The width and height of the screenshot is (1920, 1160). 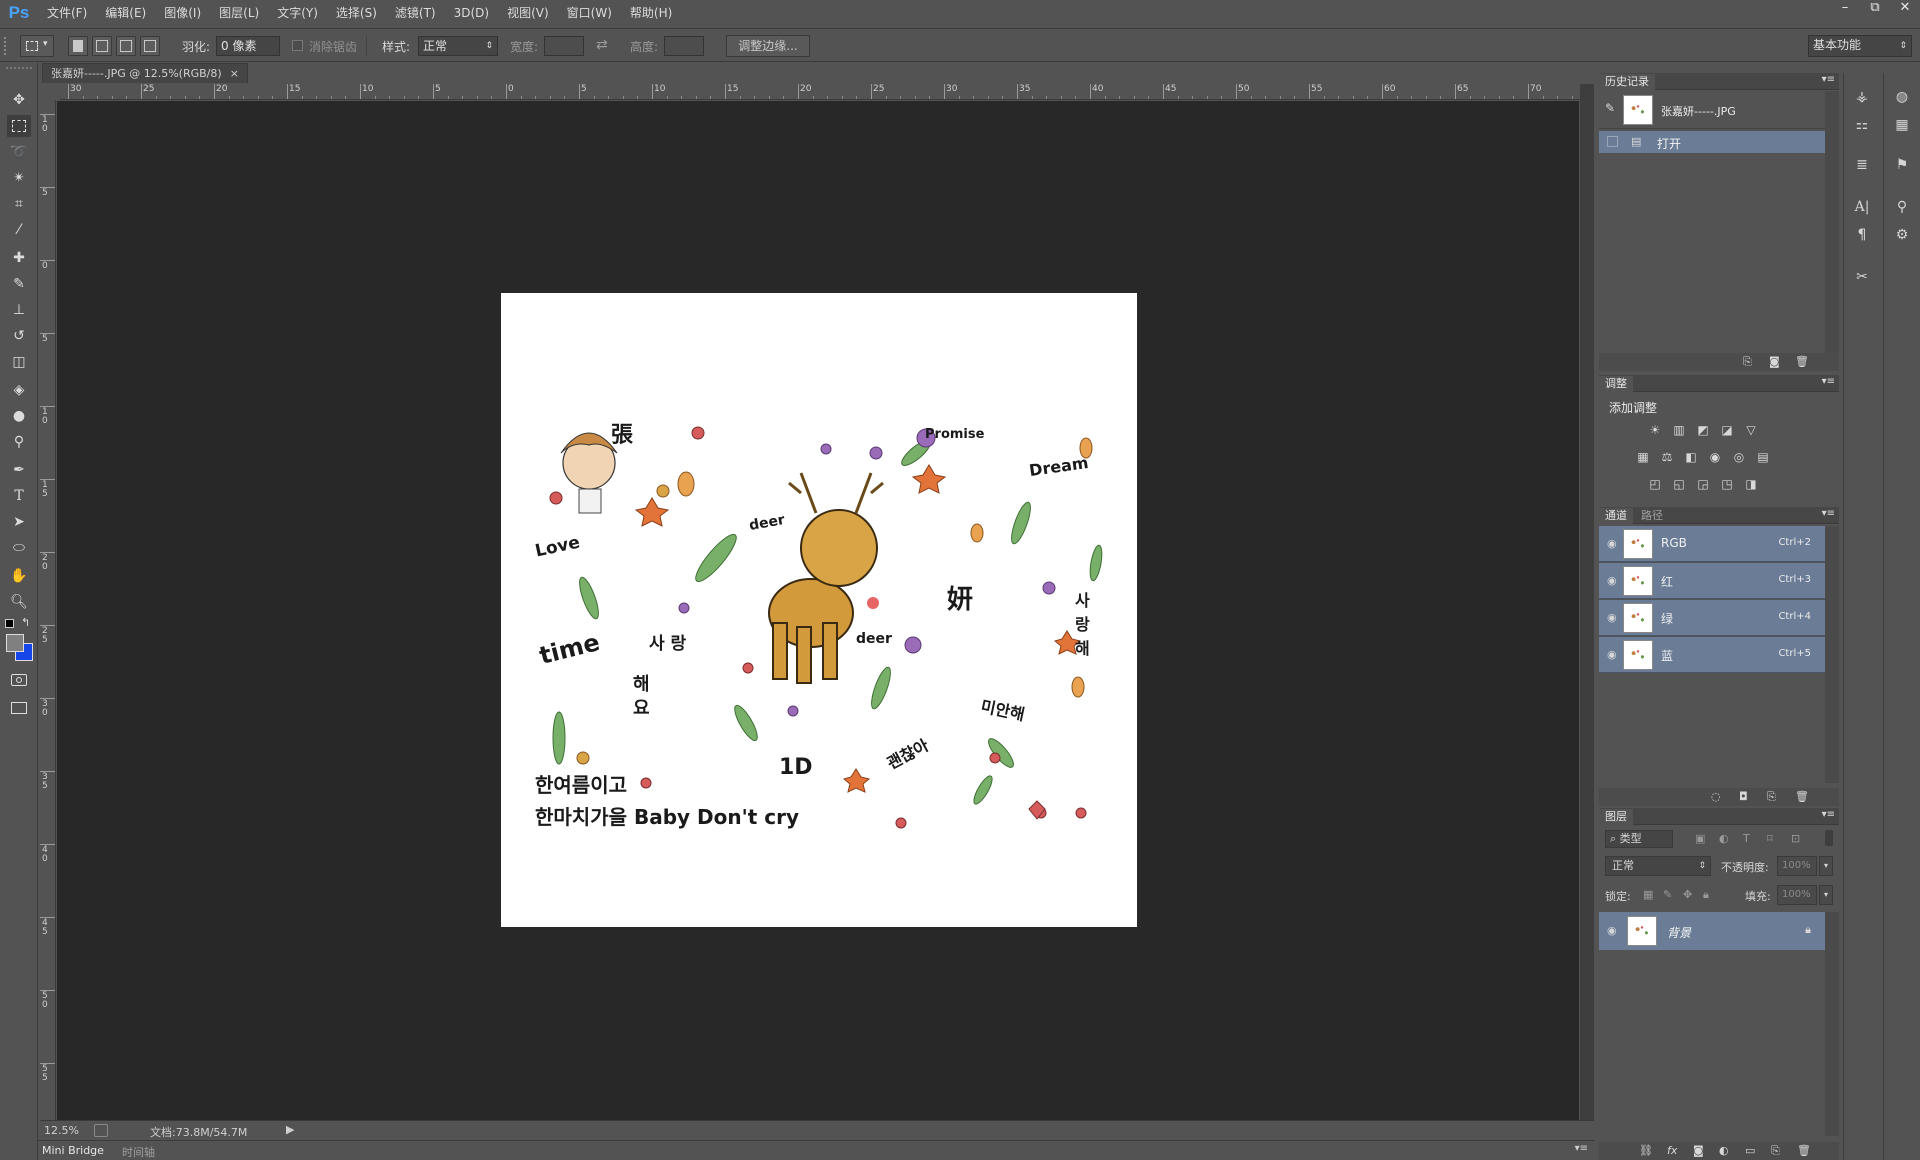 What do you see at coordinates (234, 73) in the screenshot?
I see `close-tab-icon: ×` at bounding box center [234, 73].